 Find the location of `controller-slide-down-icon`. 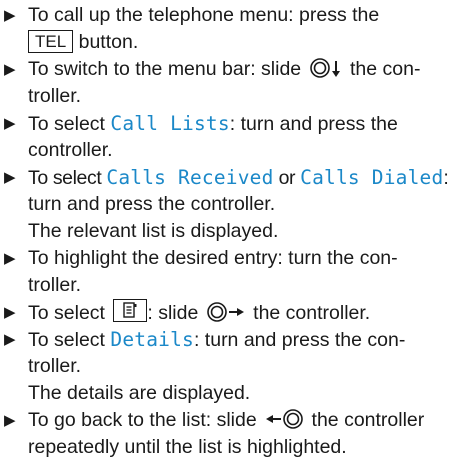

controller-slide-down-icon is located at coordinates (326, 72).